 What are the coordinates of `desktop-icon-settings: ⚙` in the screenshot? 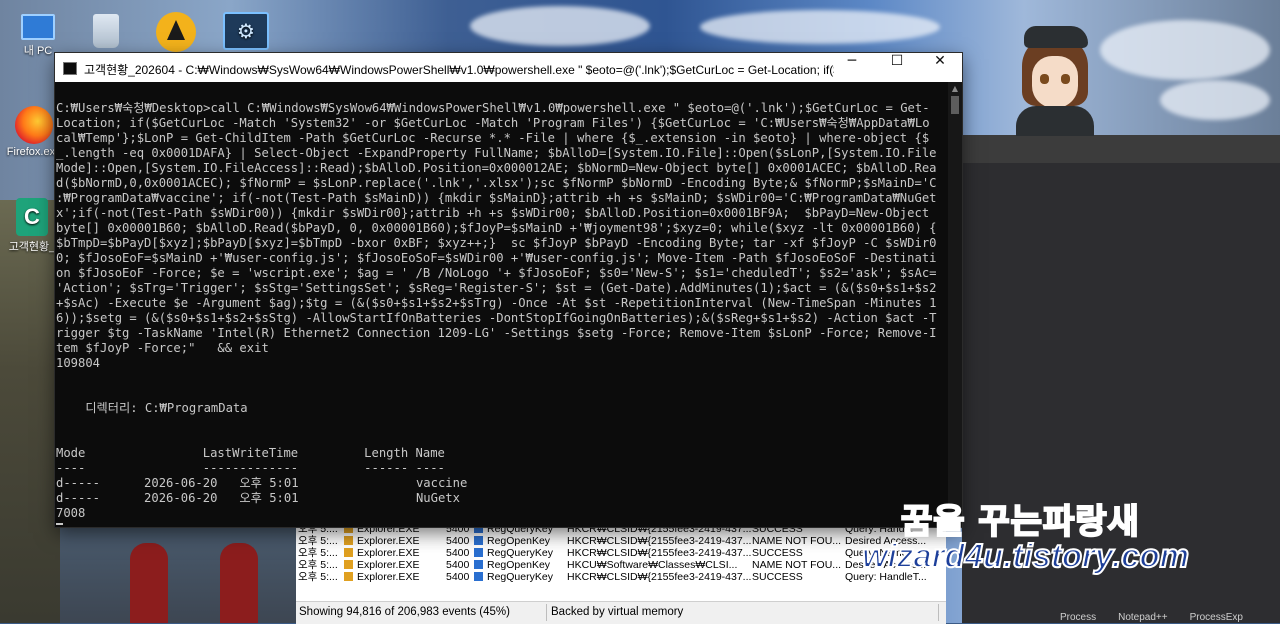 It's located at (246, 32).